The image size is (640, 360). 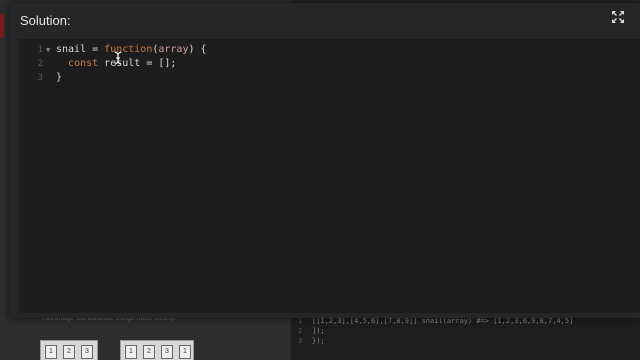 What do you see at coordinates (157, 350) in the screenshot?
I see `background-diagram-b: 1231` at bounding box center [157, 350].